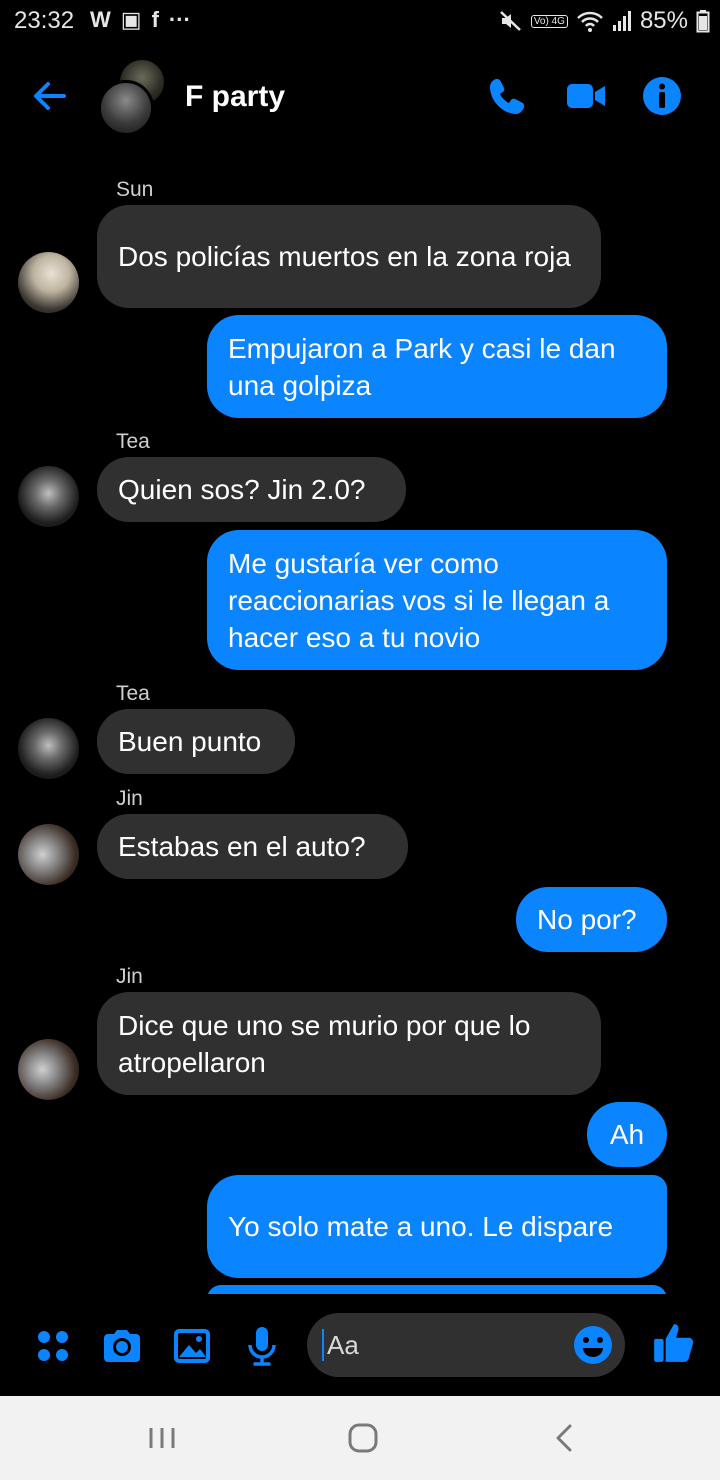 Image resolution: width=720 pixels, height=1480 pixels. I want to click on message-text: Estabas en el auto?, so click(242, 846).